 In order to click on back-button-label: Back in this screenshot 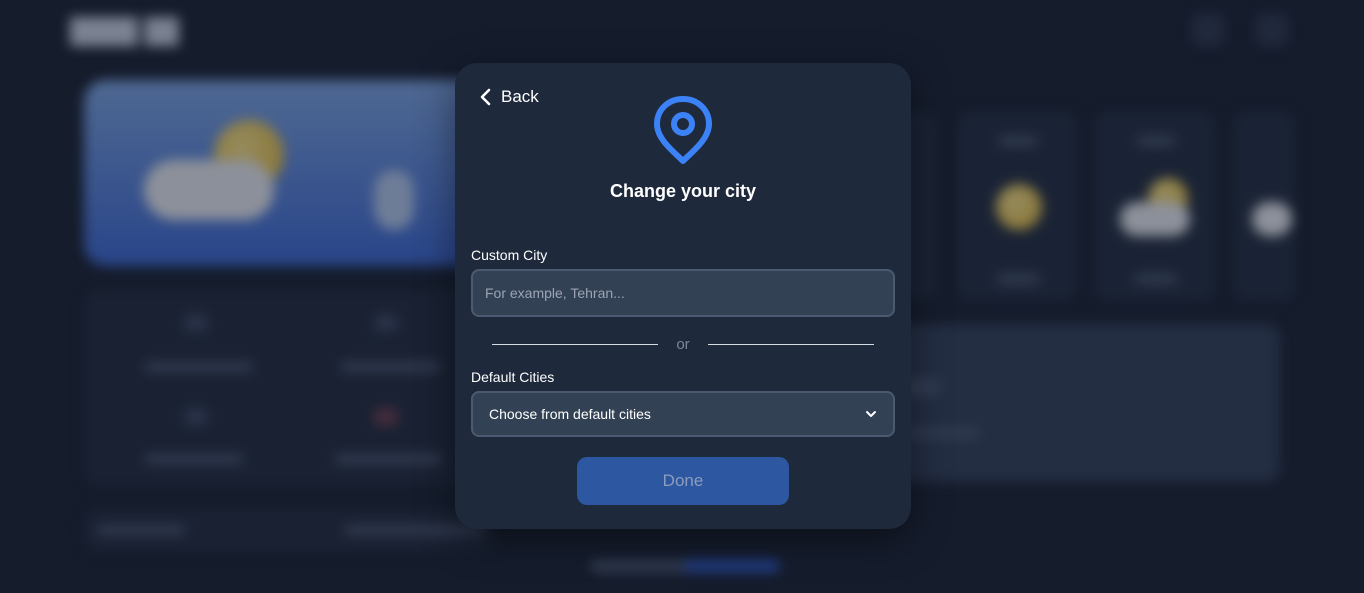, I will do `click(520, 96)`.